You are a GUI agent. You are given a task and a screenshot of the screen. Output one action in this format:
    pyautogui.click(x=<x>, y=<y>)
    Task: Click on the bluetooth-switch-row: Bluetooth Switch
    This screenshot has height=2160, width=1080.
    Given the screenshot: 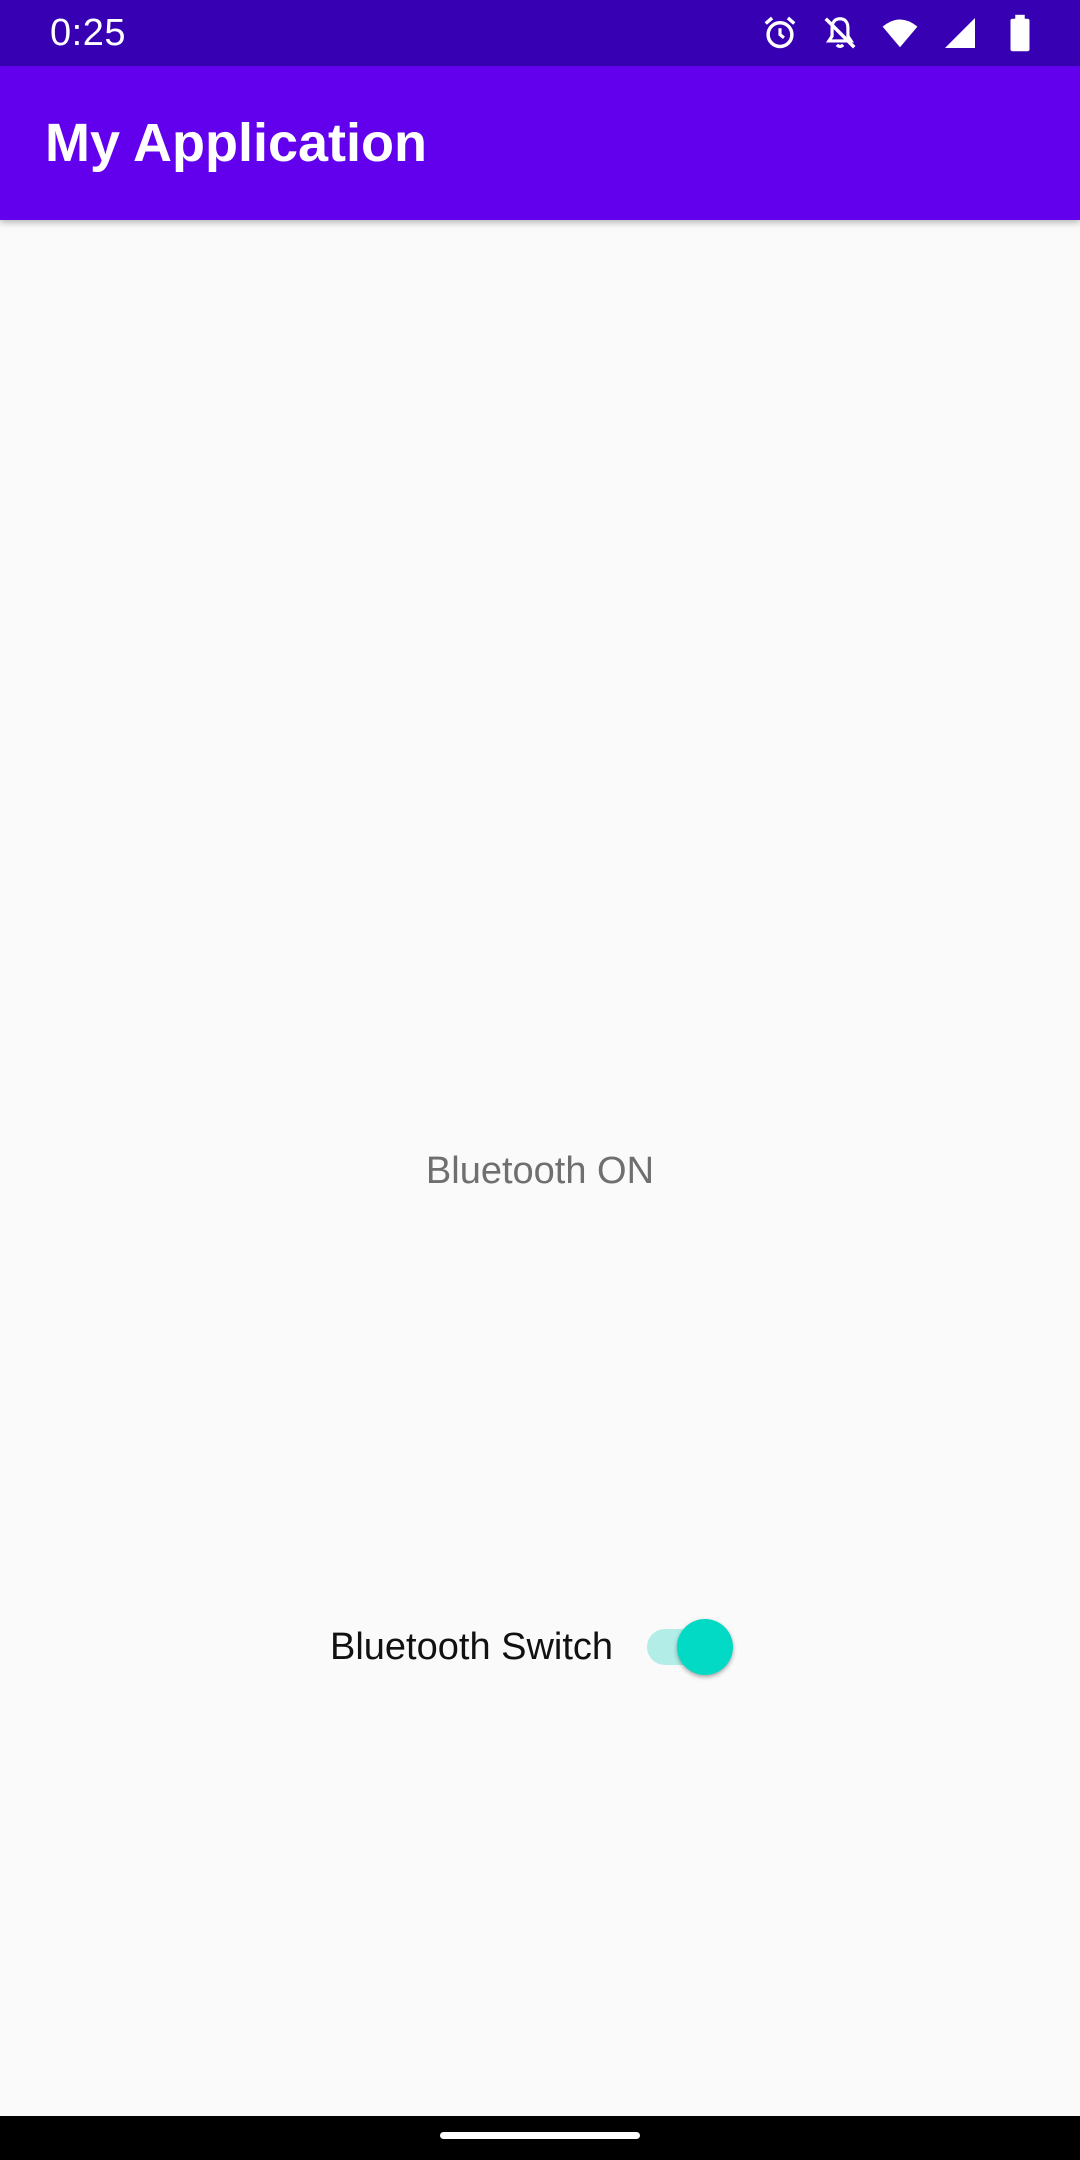 What is the action you would take?
    pyautogui.click(x=532, y=1647)
    